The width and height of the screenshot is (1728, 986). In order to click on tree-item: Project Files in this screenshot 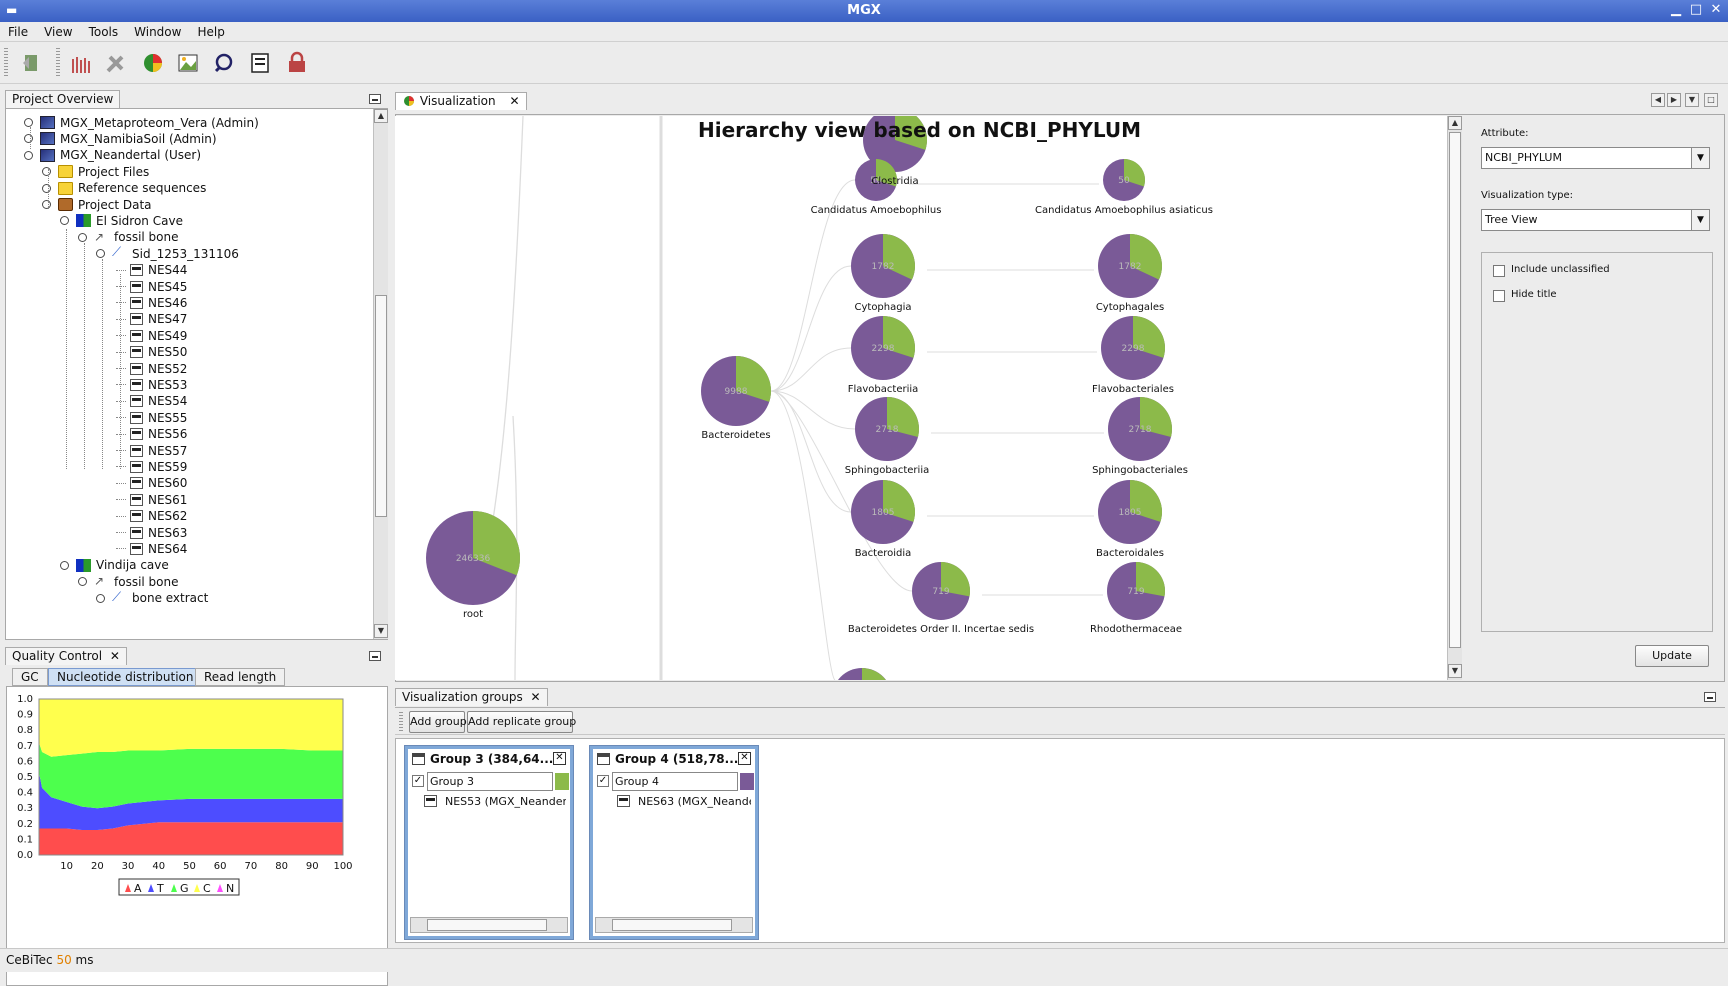, I will do `click(95, 171)`.